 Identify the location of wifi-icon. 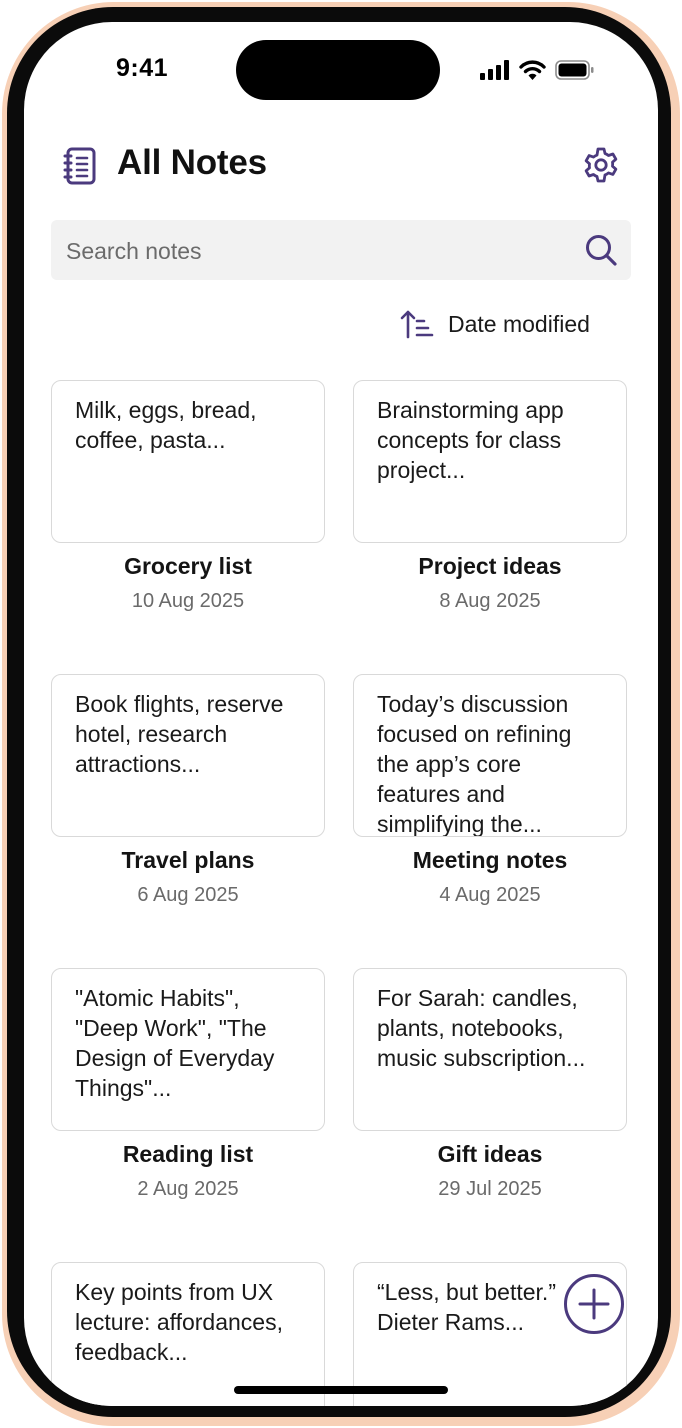
(532, 69).